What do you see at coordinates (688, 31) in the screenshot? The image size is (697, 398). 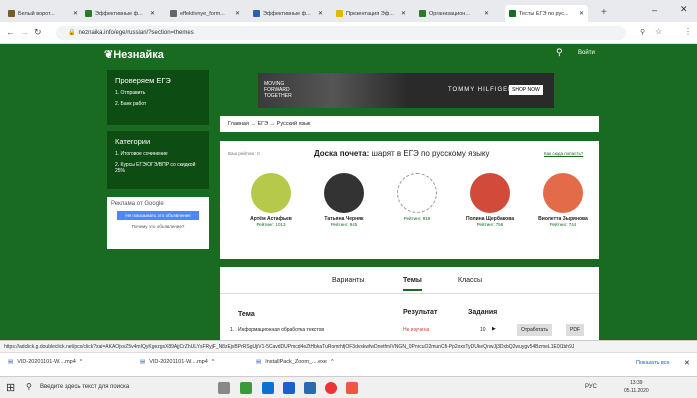 I see `menu-icon: ⋮` at bounding box center [688, 31].